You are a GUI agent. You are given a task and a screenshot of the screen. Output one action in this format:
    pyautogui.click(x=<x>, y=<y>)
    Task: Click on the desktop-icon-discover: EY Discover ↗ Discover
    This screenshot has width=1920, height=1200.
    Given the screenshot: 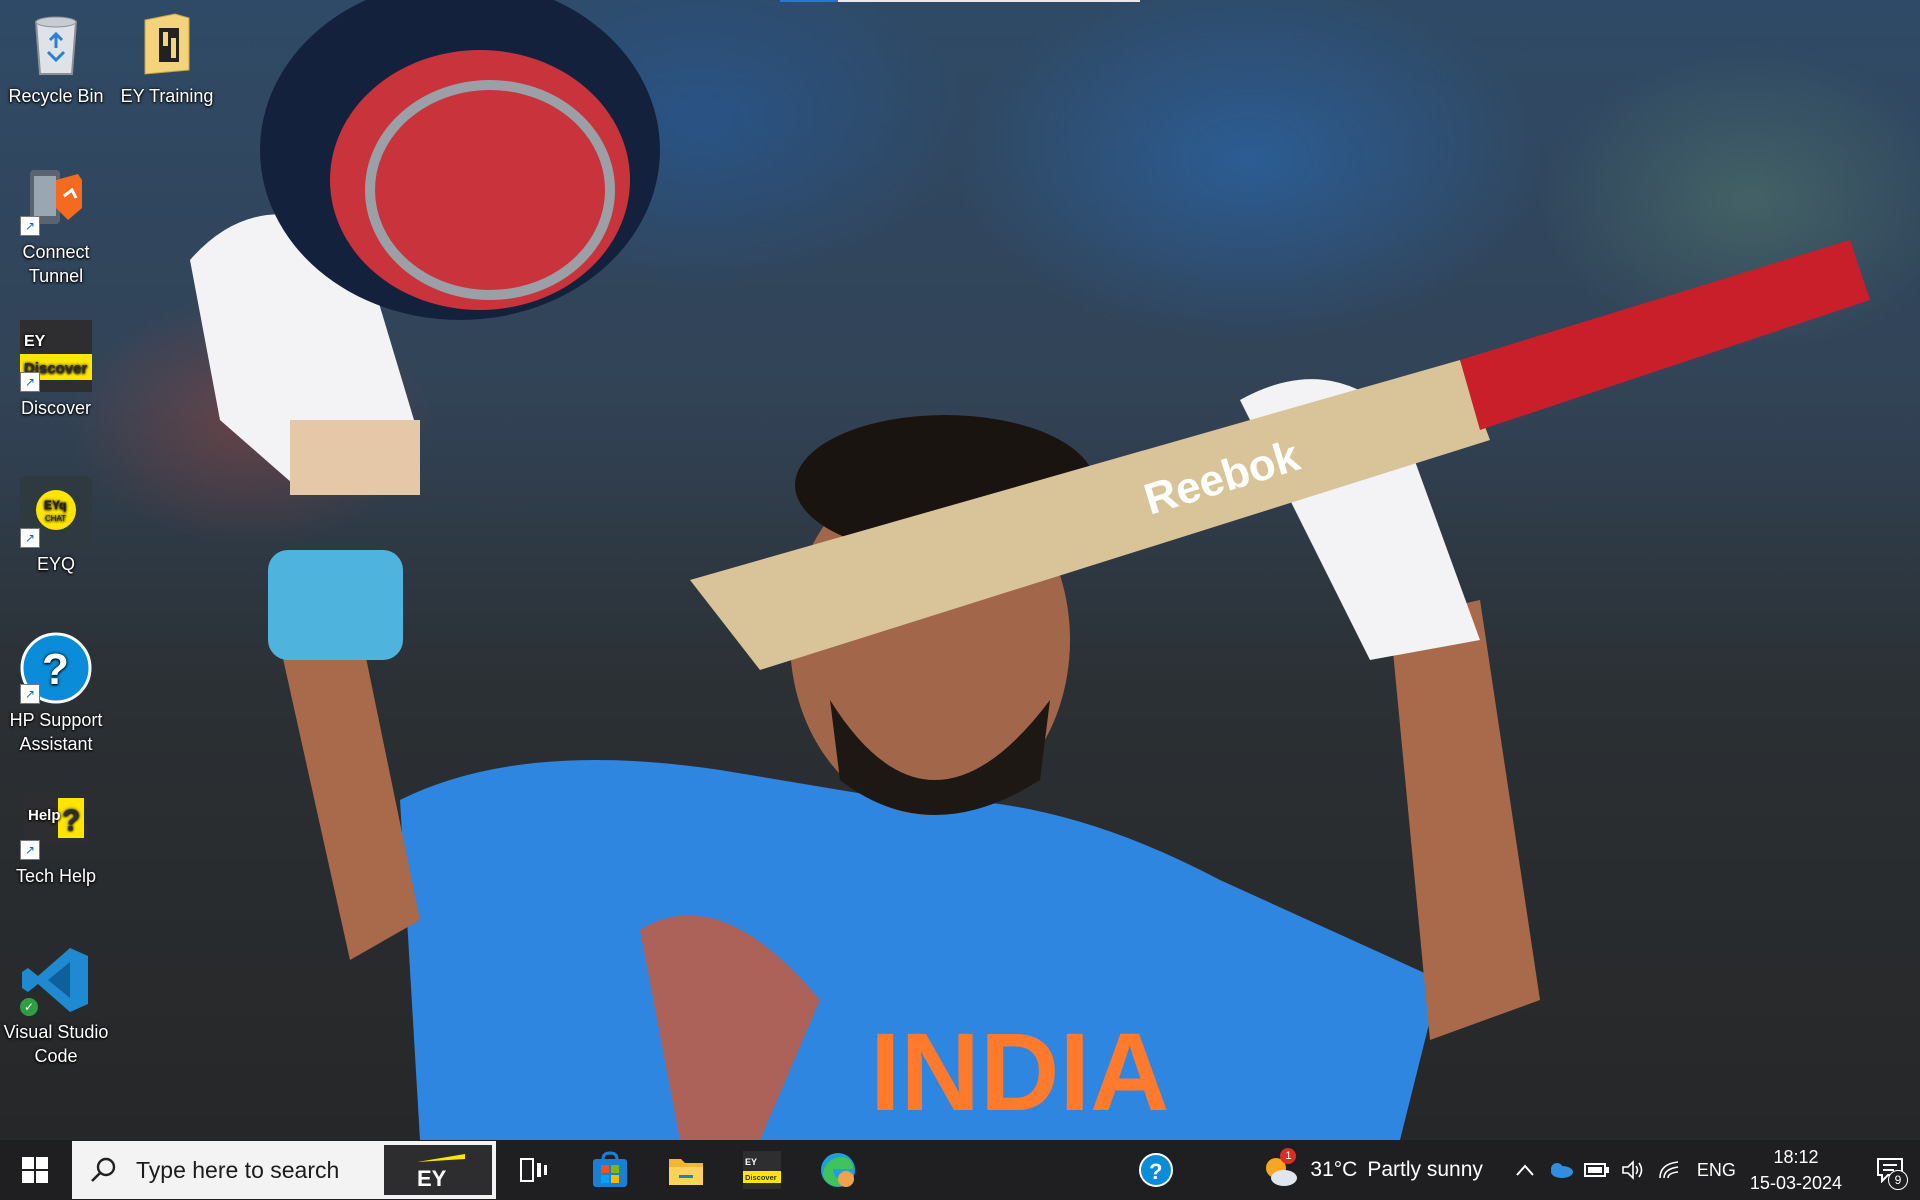 What is the action you would take?
    pyautogui.click(x=56, y=366)
    